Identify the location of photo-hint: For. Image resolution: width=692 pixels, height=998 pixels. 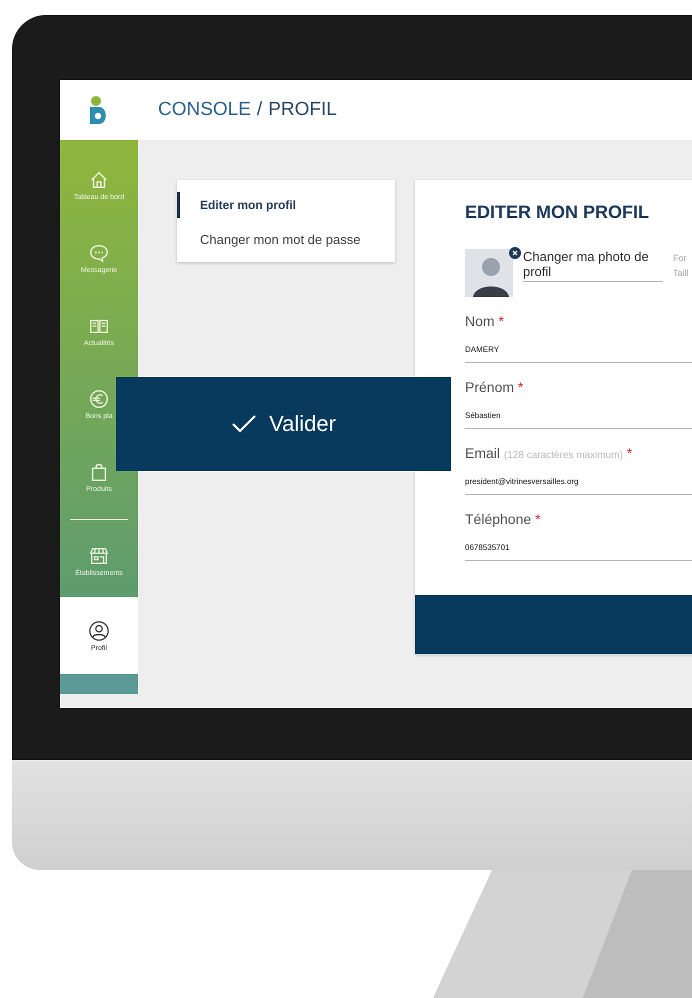
(680, 258).